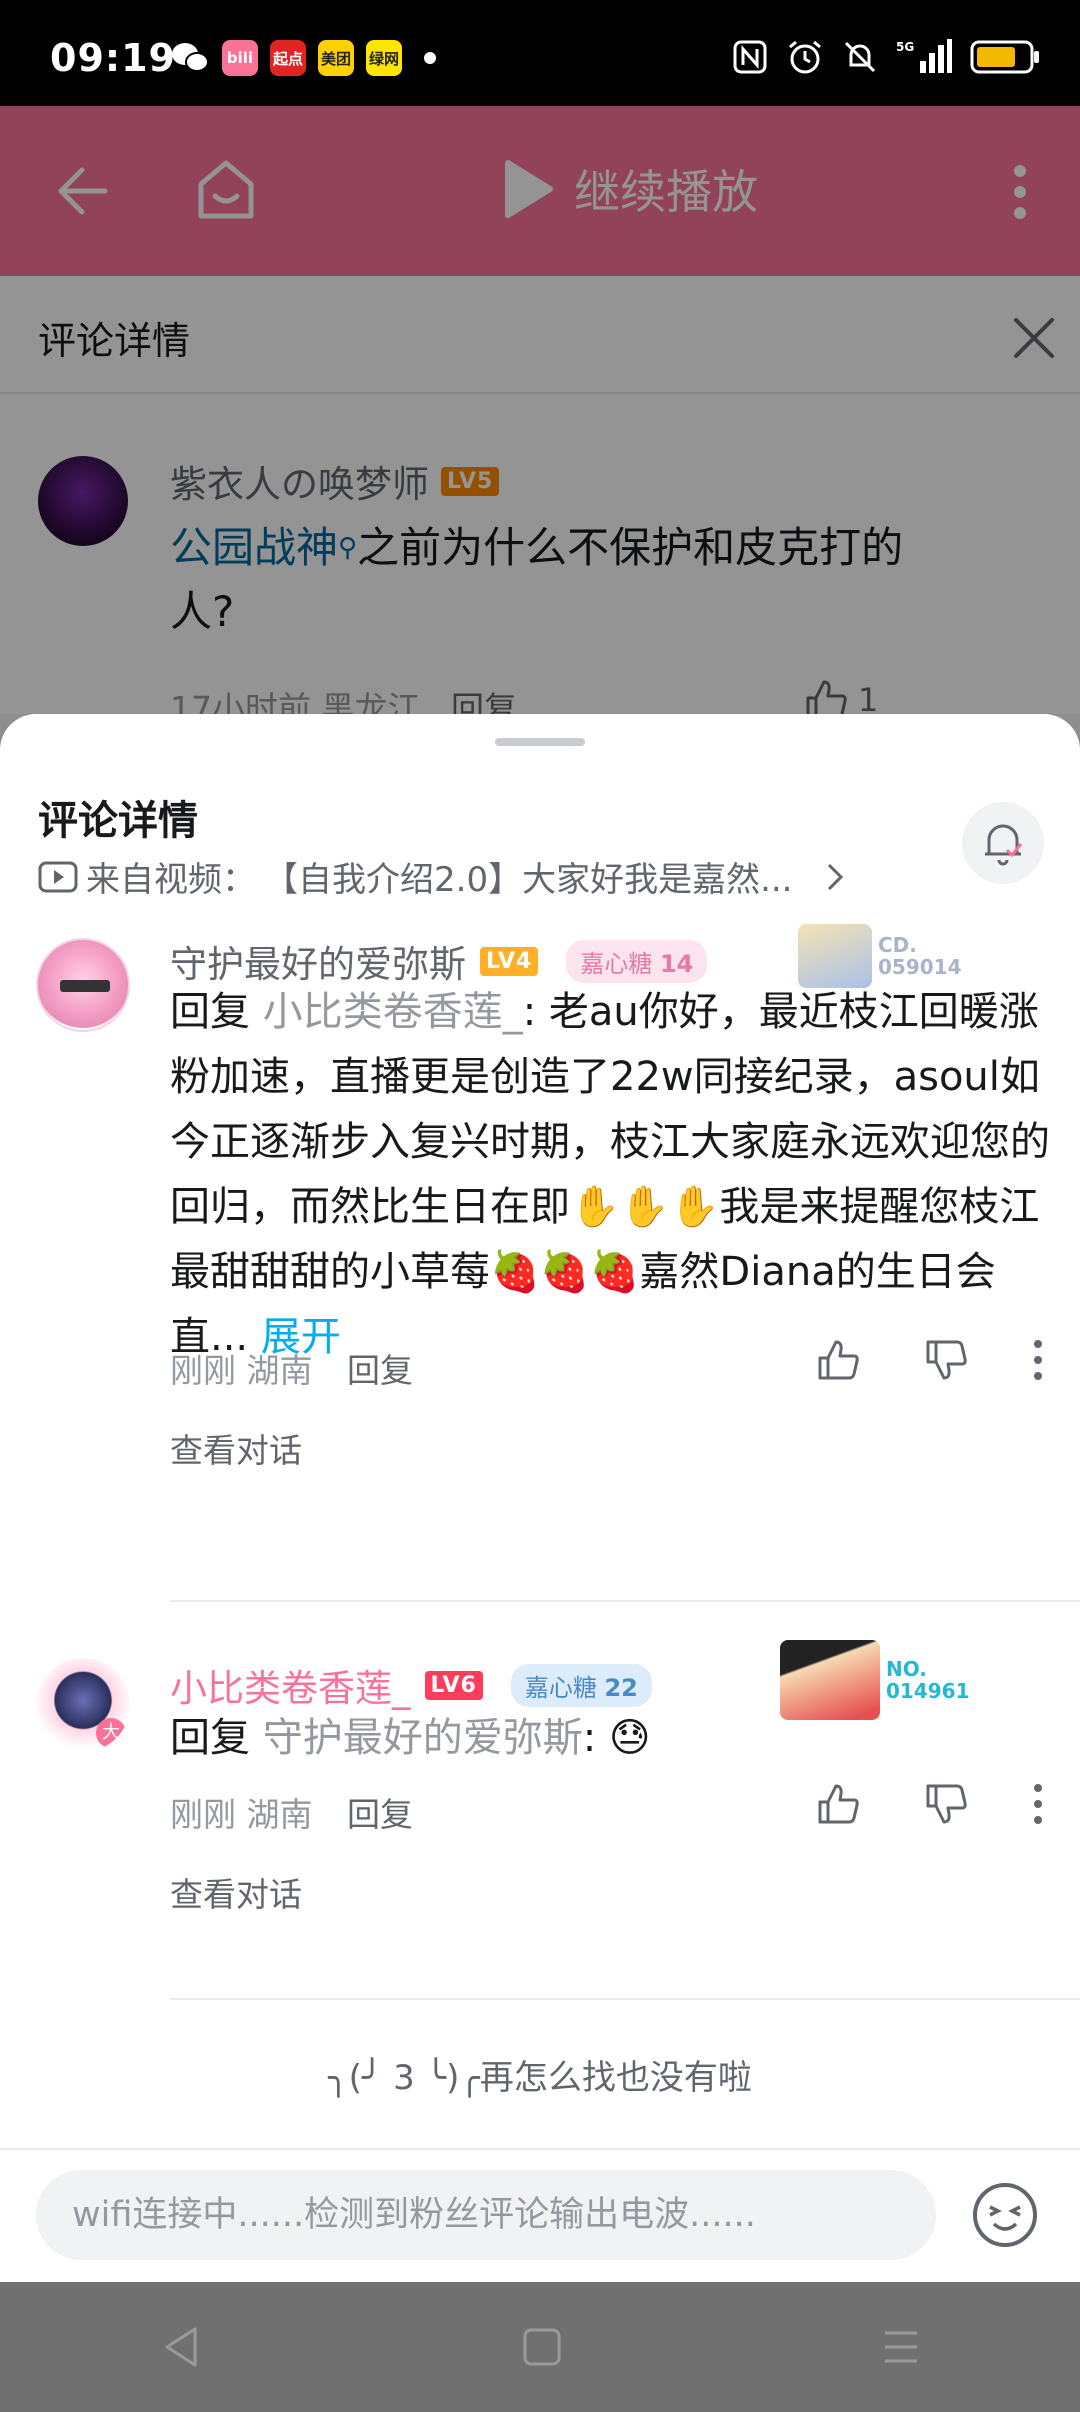  I want to click on comment-user-row: 小比类卷香莲_ LV6 嘉心糖 22, so click(411, 1685).